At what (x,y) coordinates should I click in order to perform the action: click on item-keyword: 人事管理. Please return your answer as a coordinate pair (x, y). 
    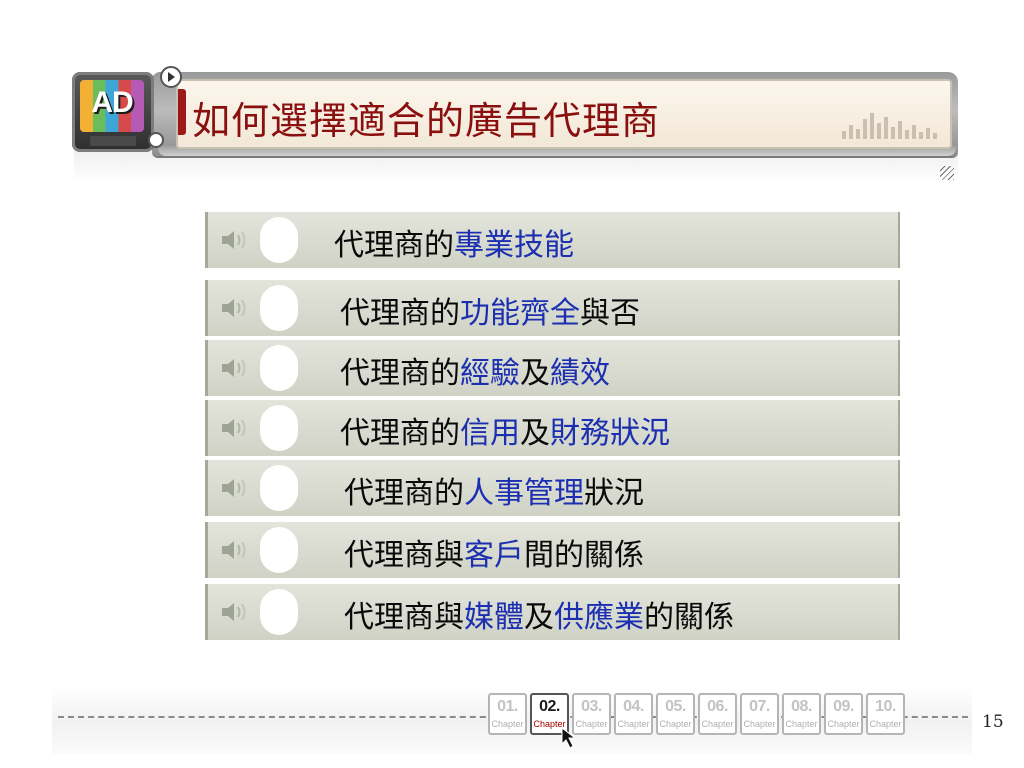
    Looking at the image, I should click on (524, 493).